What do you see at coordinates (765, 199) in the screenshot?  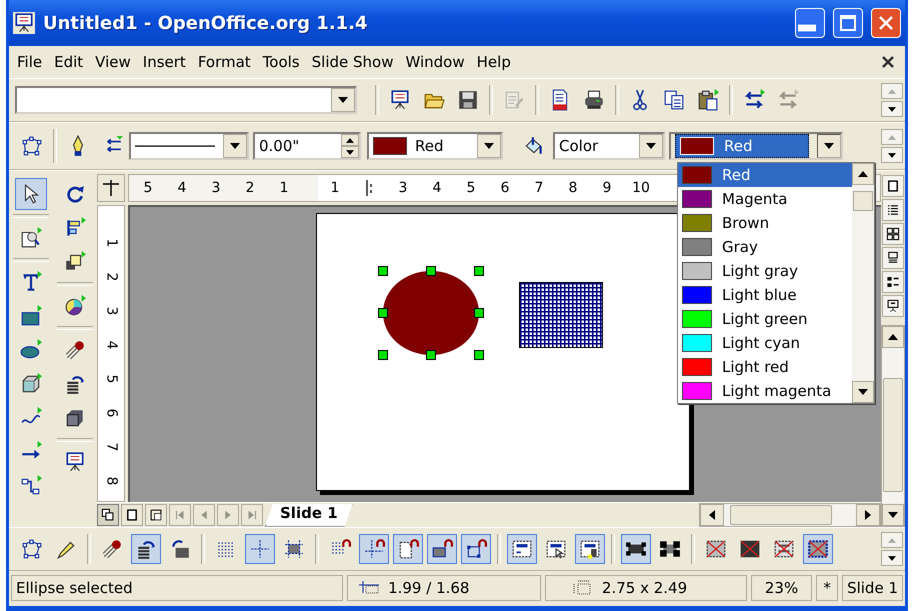 I see `color-option: Magenta` at bounding box center [765, 199].